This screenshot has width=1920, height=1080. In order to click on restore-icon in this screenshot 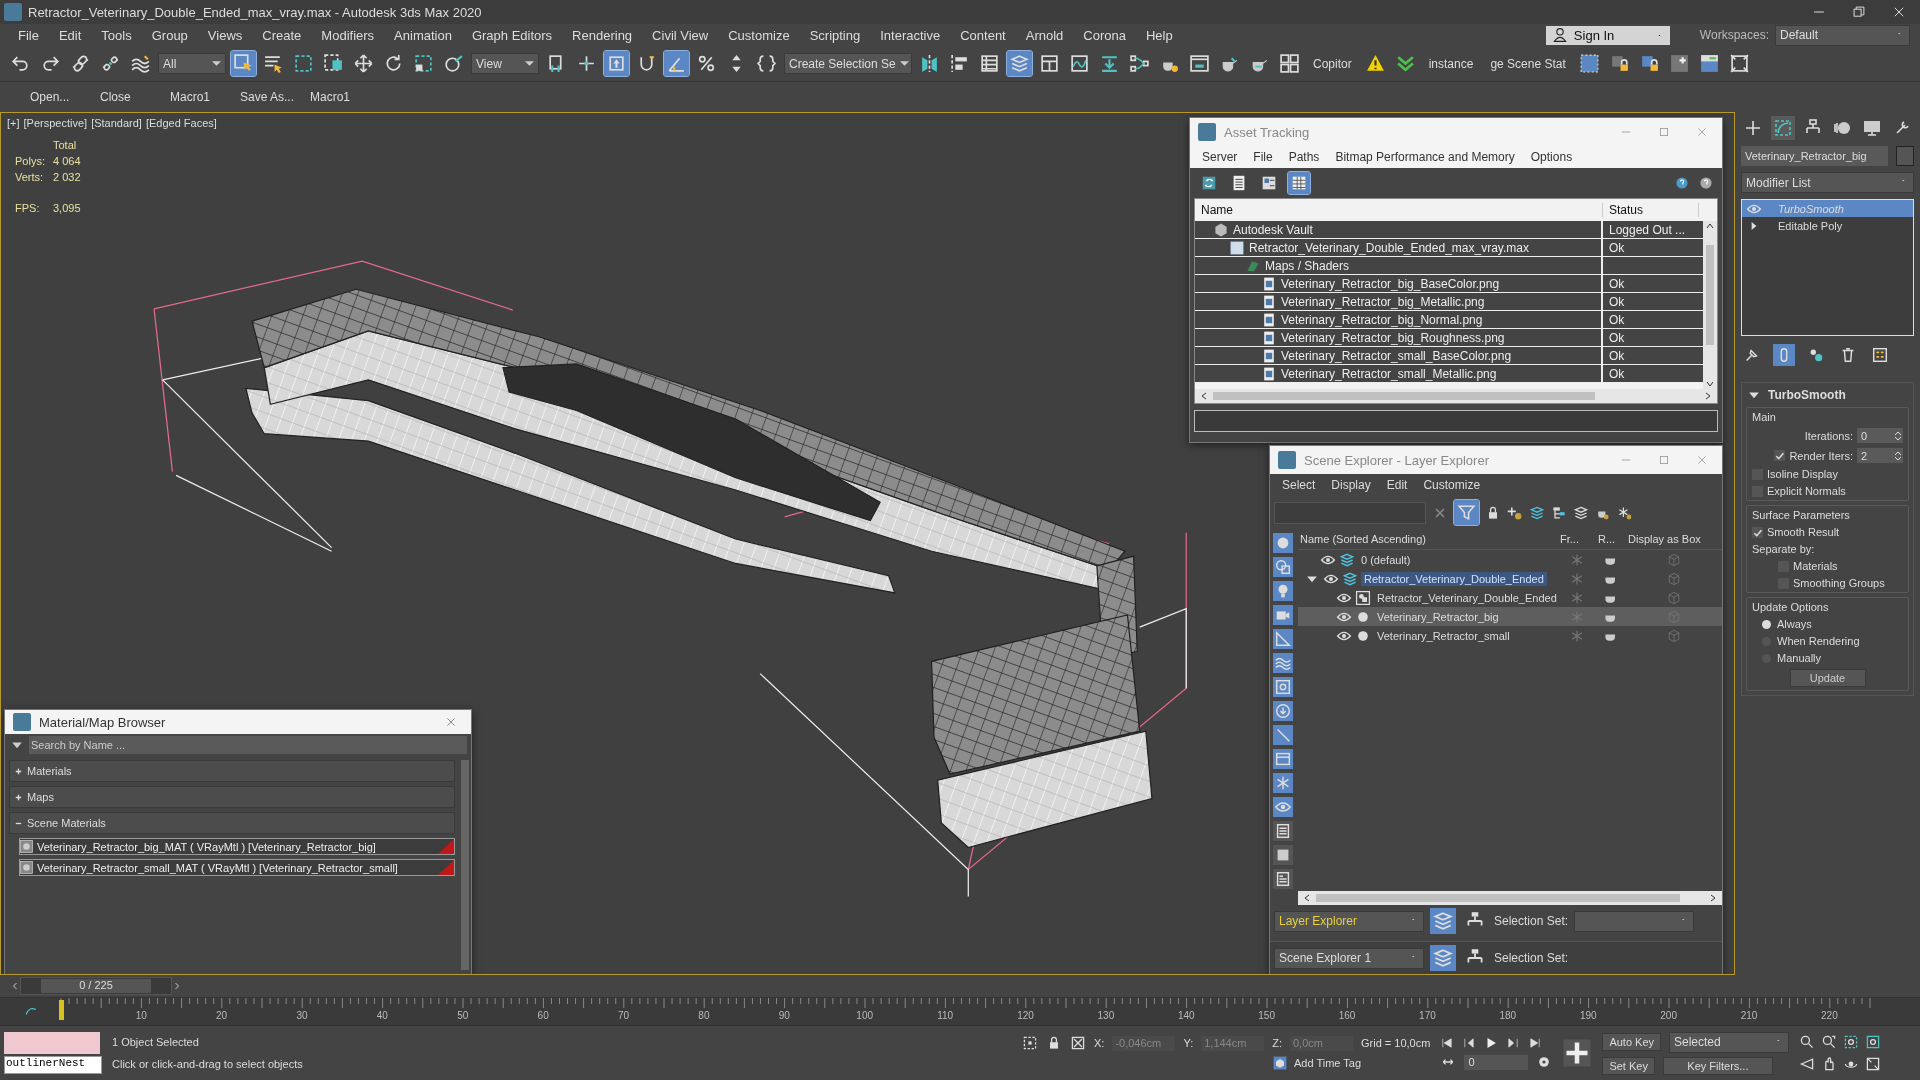, I will do `click(1859, 12)`.